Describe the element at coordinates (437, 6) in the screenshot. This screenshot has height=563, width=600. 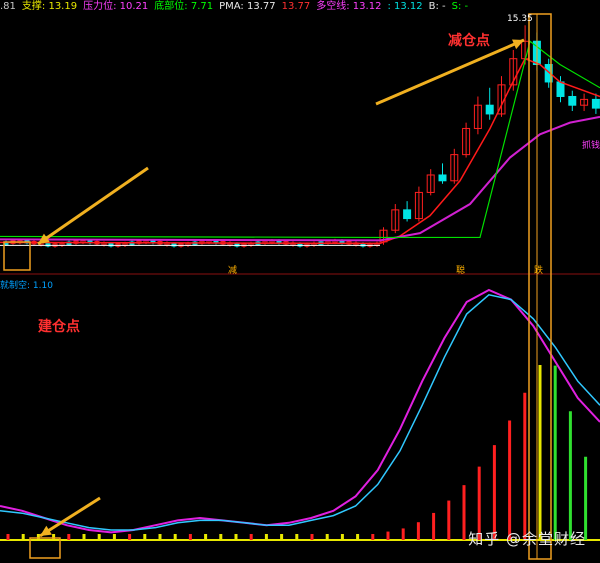
I see `header-item-8: B: -` at that location.